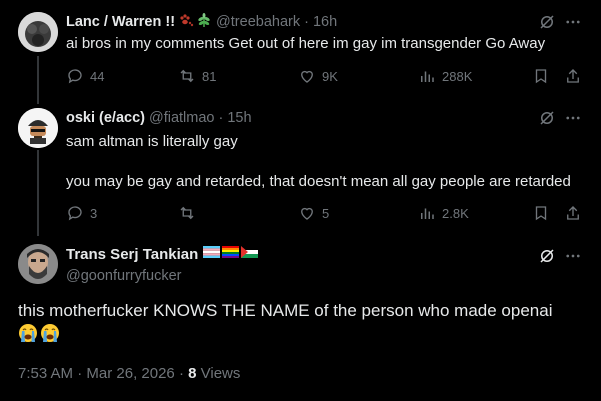 This screenshot has width=601, height=401. I want to click on reply-button: 44, so click(85, 76).